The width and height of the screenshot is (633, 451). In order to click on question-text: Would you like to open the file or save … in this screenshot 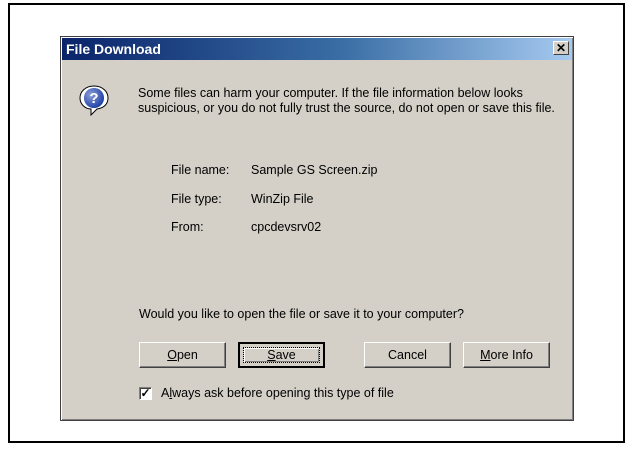, I will do `click(301, 314)`.